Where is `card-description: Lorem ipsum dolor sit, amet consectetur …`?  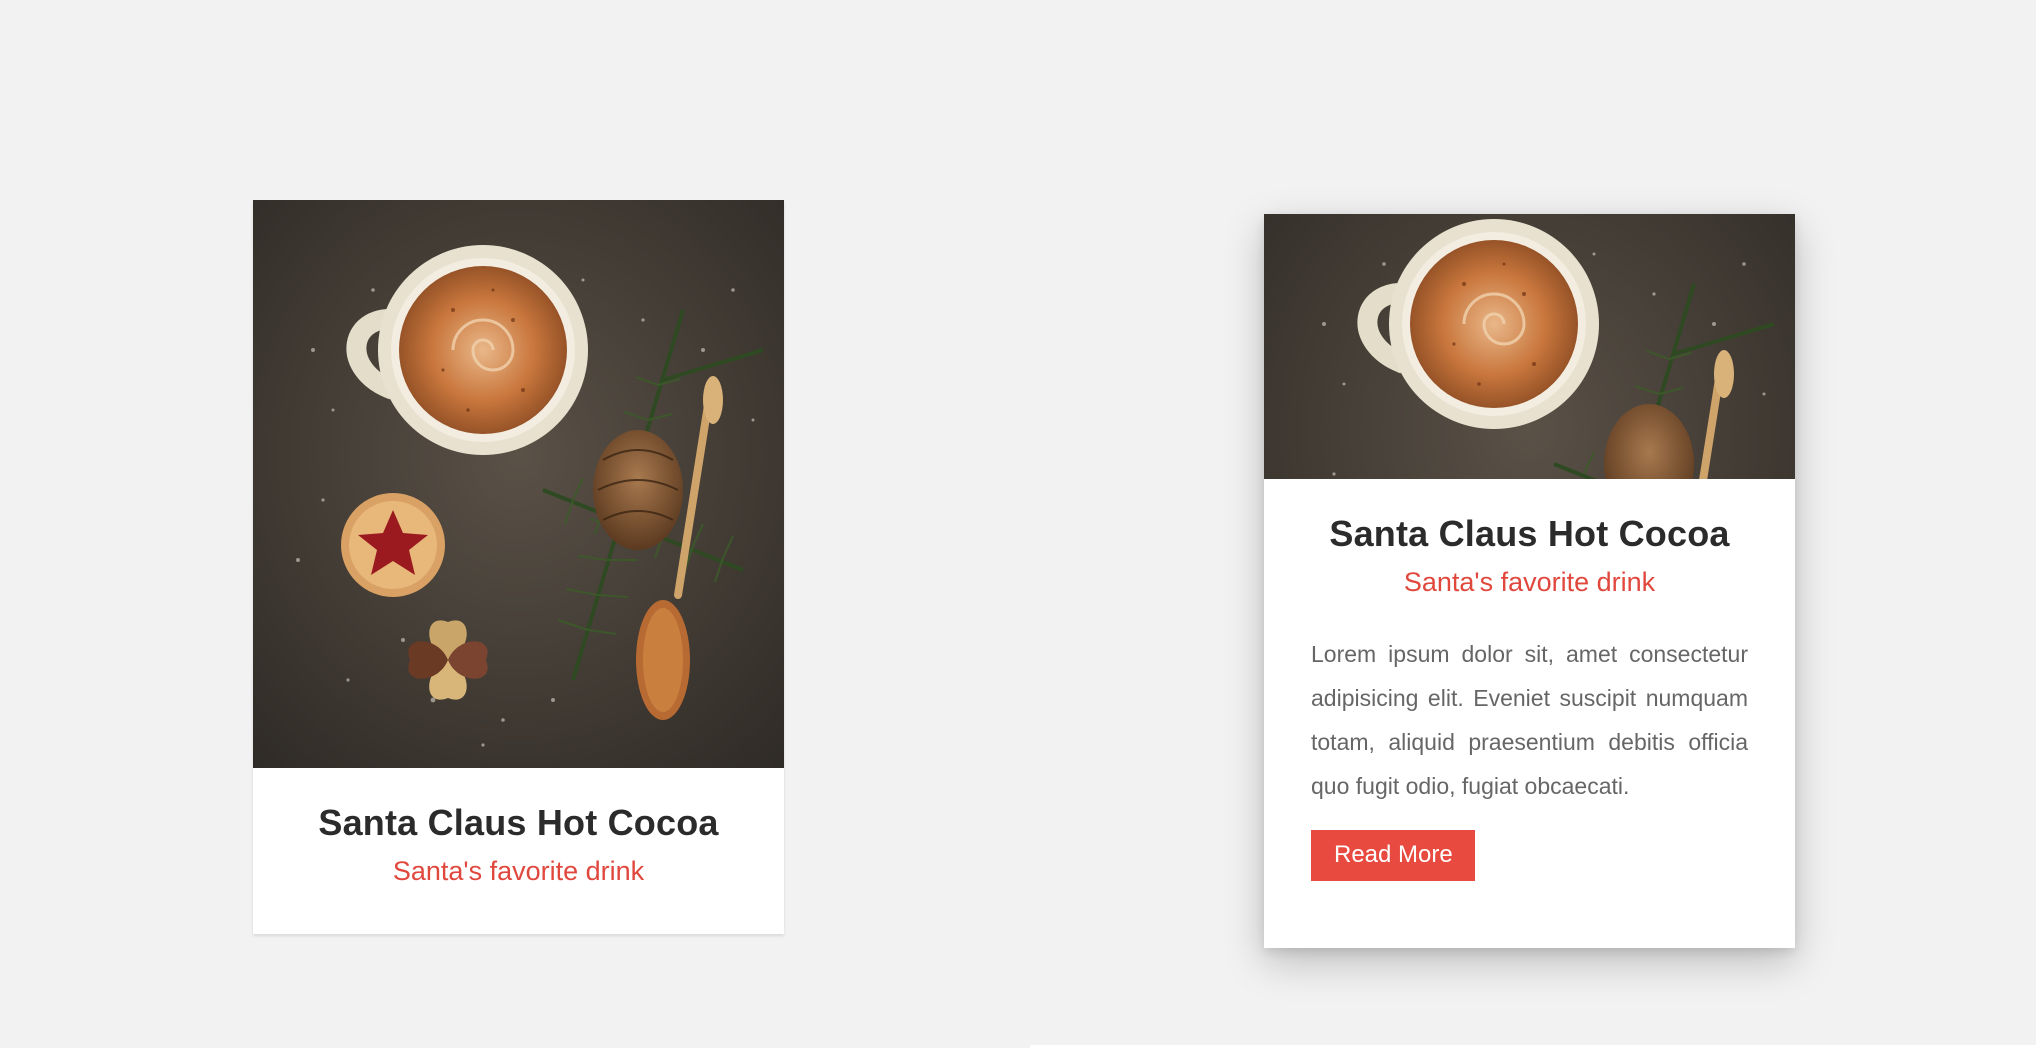
card-description: Lorem ipsum dolor sit, amet consectetur … is located at coordinates (1529, 720).